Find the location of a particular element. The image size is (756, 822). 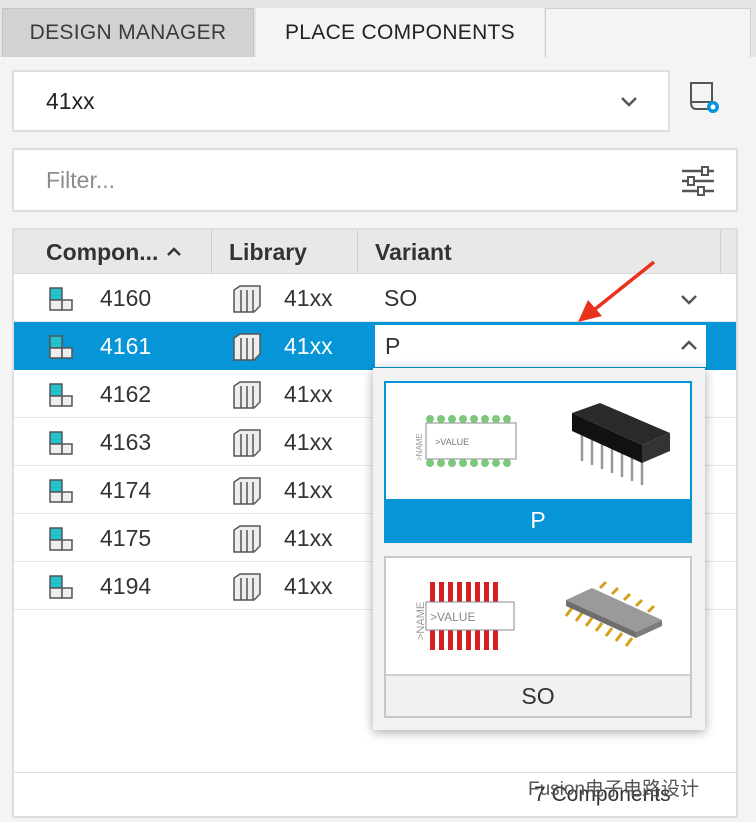

filter-options-icon is located at coordinates (698, 181).